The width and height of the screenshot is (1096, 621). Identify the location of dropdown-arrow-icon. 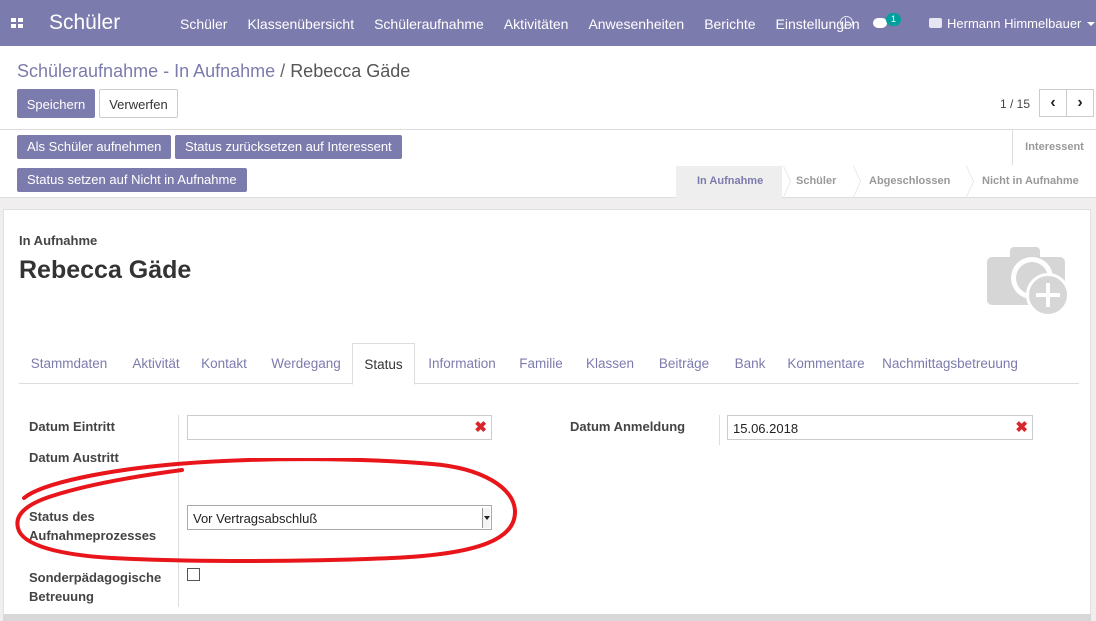
(486, 518).